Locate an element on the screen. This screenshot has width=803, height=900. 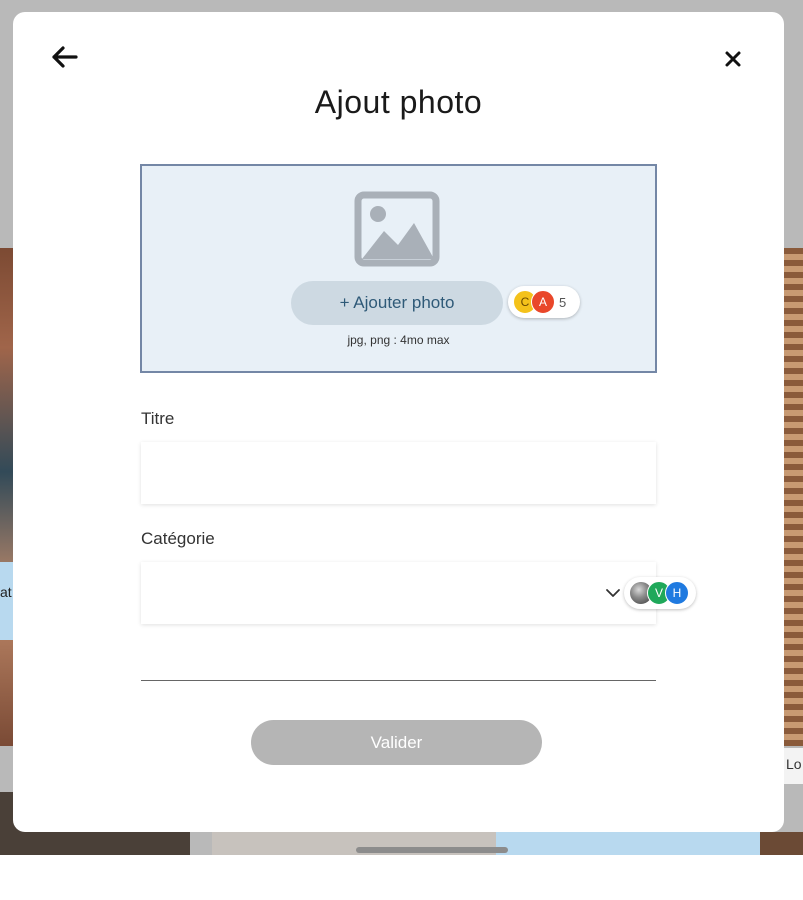
back-button is located at coordinates (64, 57).